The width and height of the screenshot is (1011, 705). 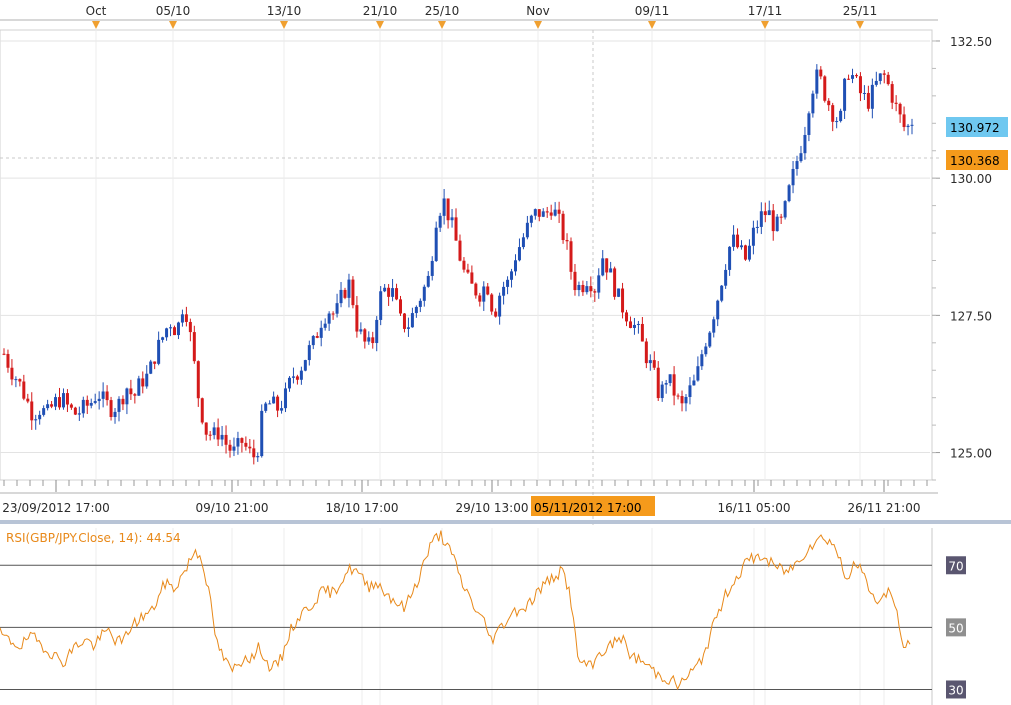 I want to click on price-y-tick-label: 125.00, so click(x=971, y=454).